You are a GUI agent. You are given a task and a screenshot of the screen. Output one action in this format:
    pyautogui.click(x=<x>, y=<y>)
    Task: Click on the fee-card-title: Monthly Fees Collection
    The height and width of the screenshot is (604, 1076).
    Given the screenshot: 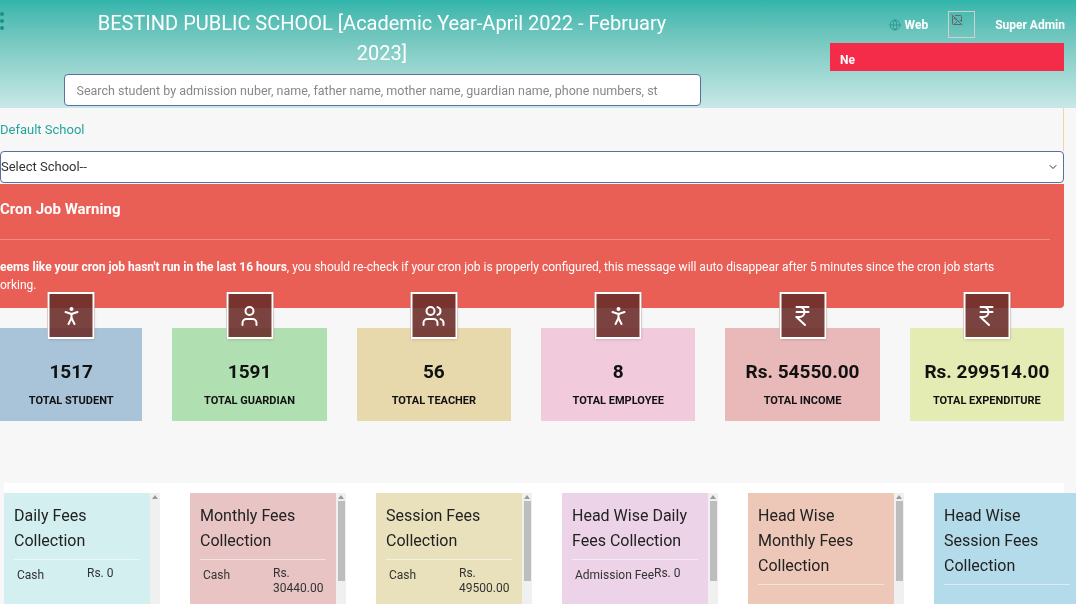 What is the action you would take?
    pyautogui.click(x=248, y=528)
    